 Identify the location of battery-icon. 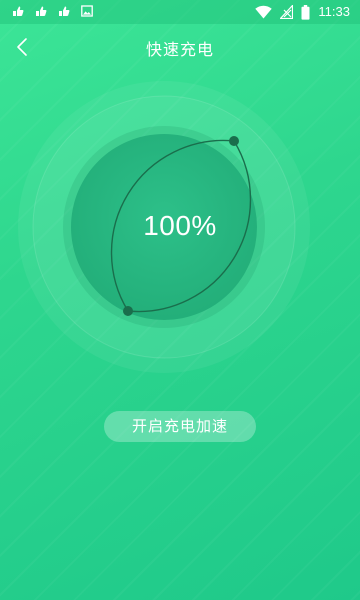
(305, 12).